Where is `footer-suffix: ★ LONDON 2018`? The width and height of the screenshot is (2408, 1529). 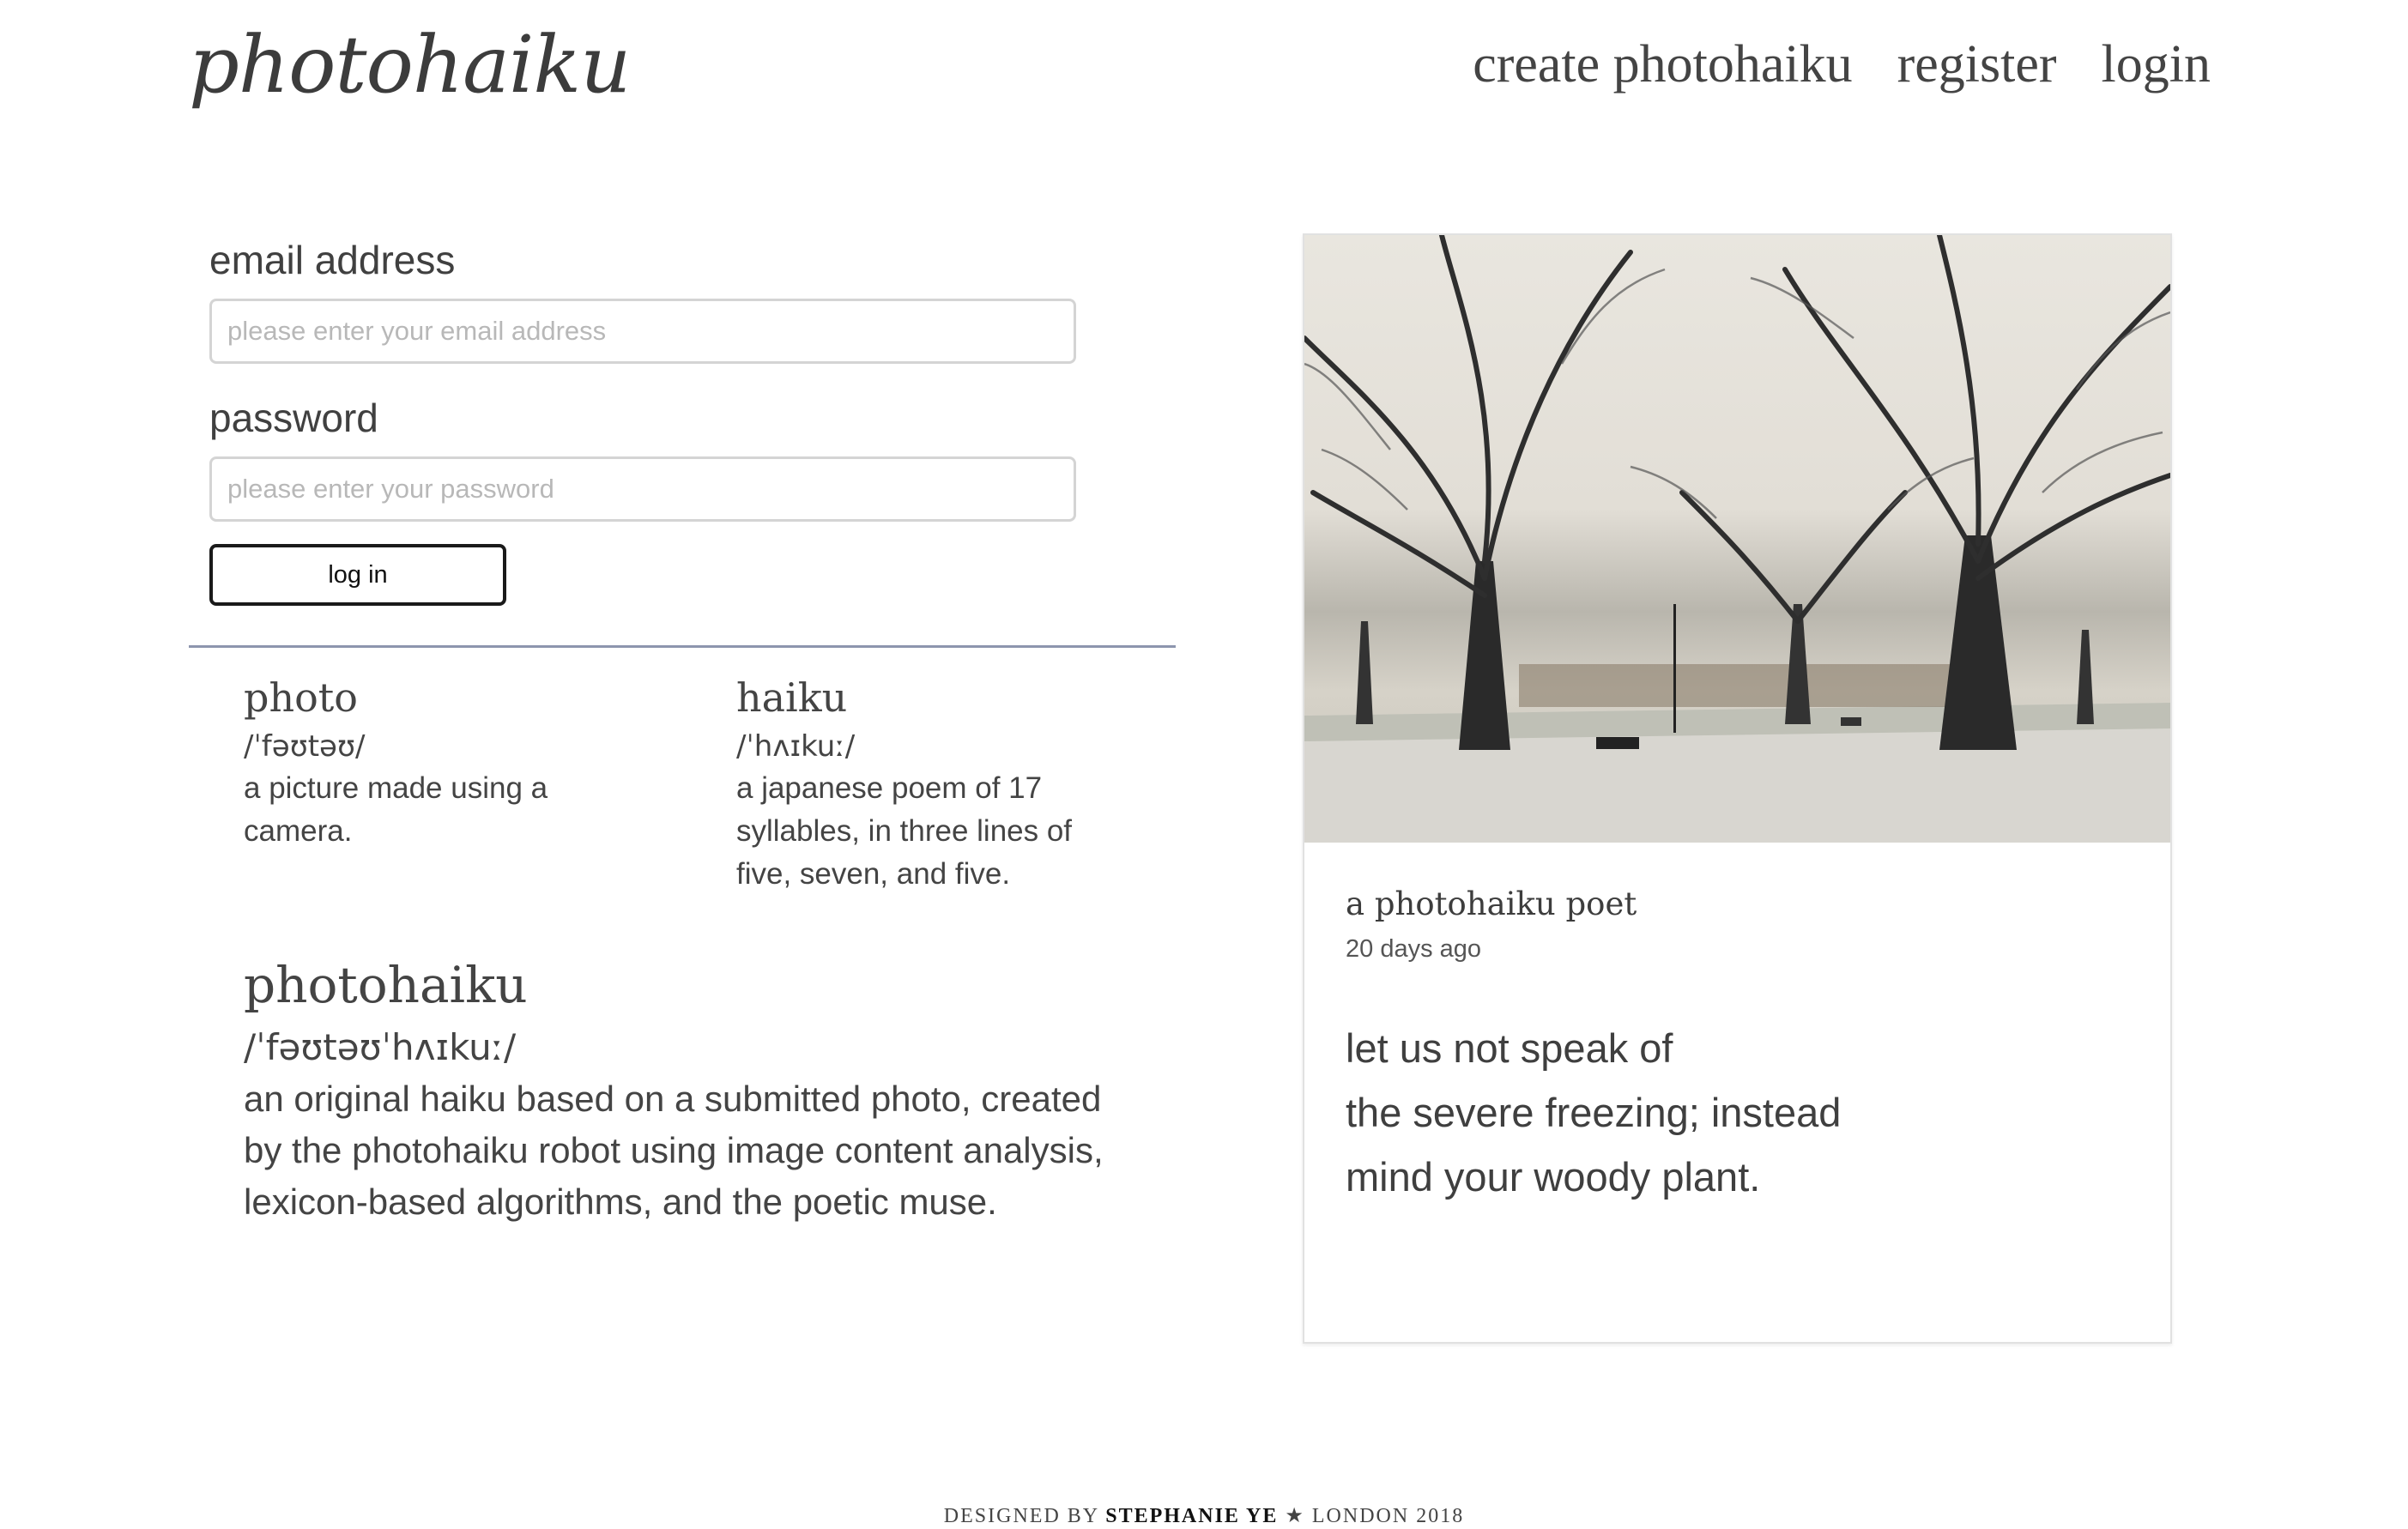
footer-suffix: ★ LONDON 2018 is located at coordinates (1371, 1516).